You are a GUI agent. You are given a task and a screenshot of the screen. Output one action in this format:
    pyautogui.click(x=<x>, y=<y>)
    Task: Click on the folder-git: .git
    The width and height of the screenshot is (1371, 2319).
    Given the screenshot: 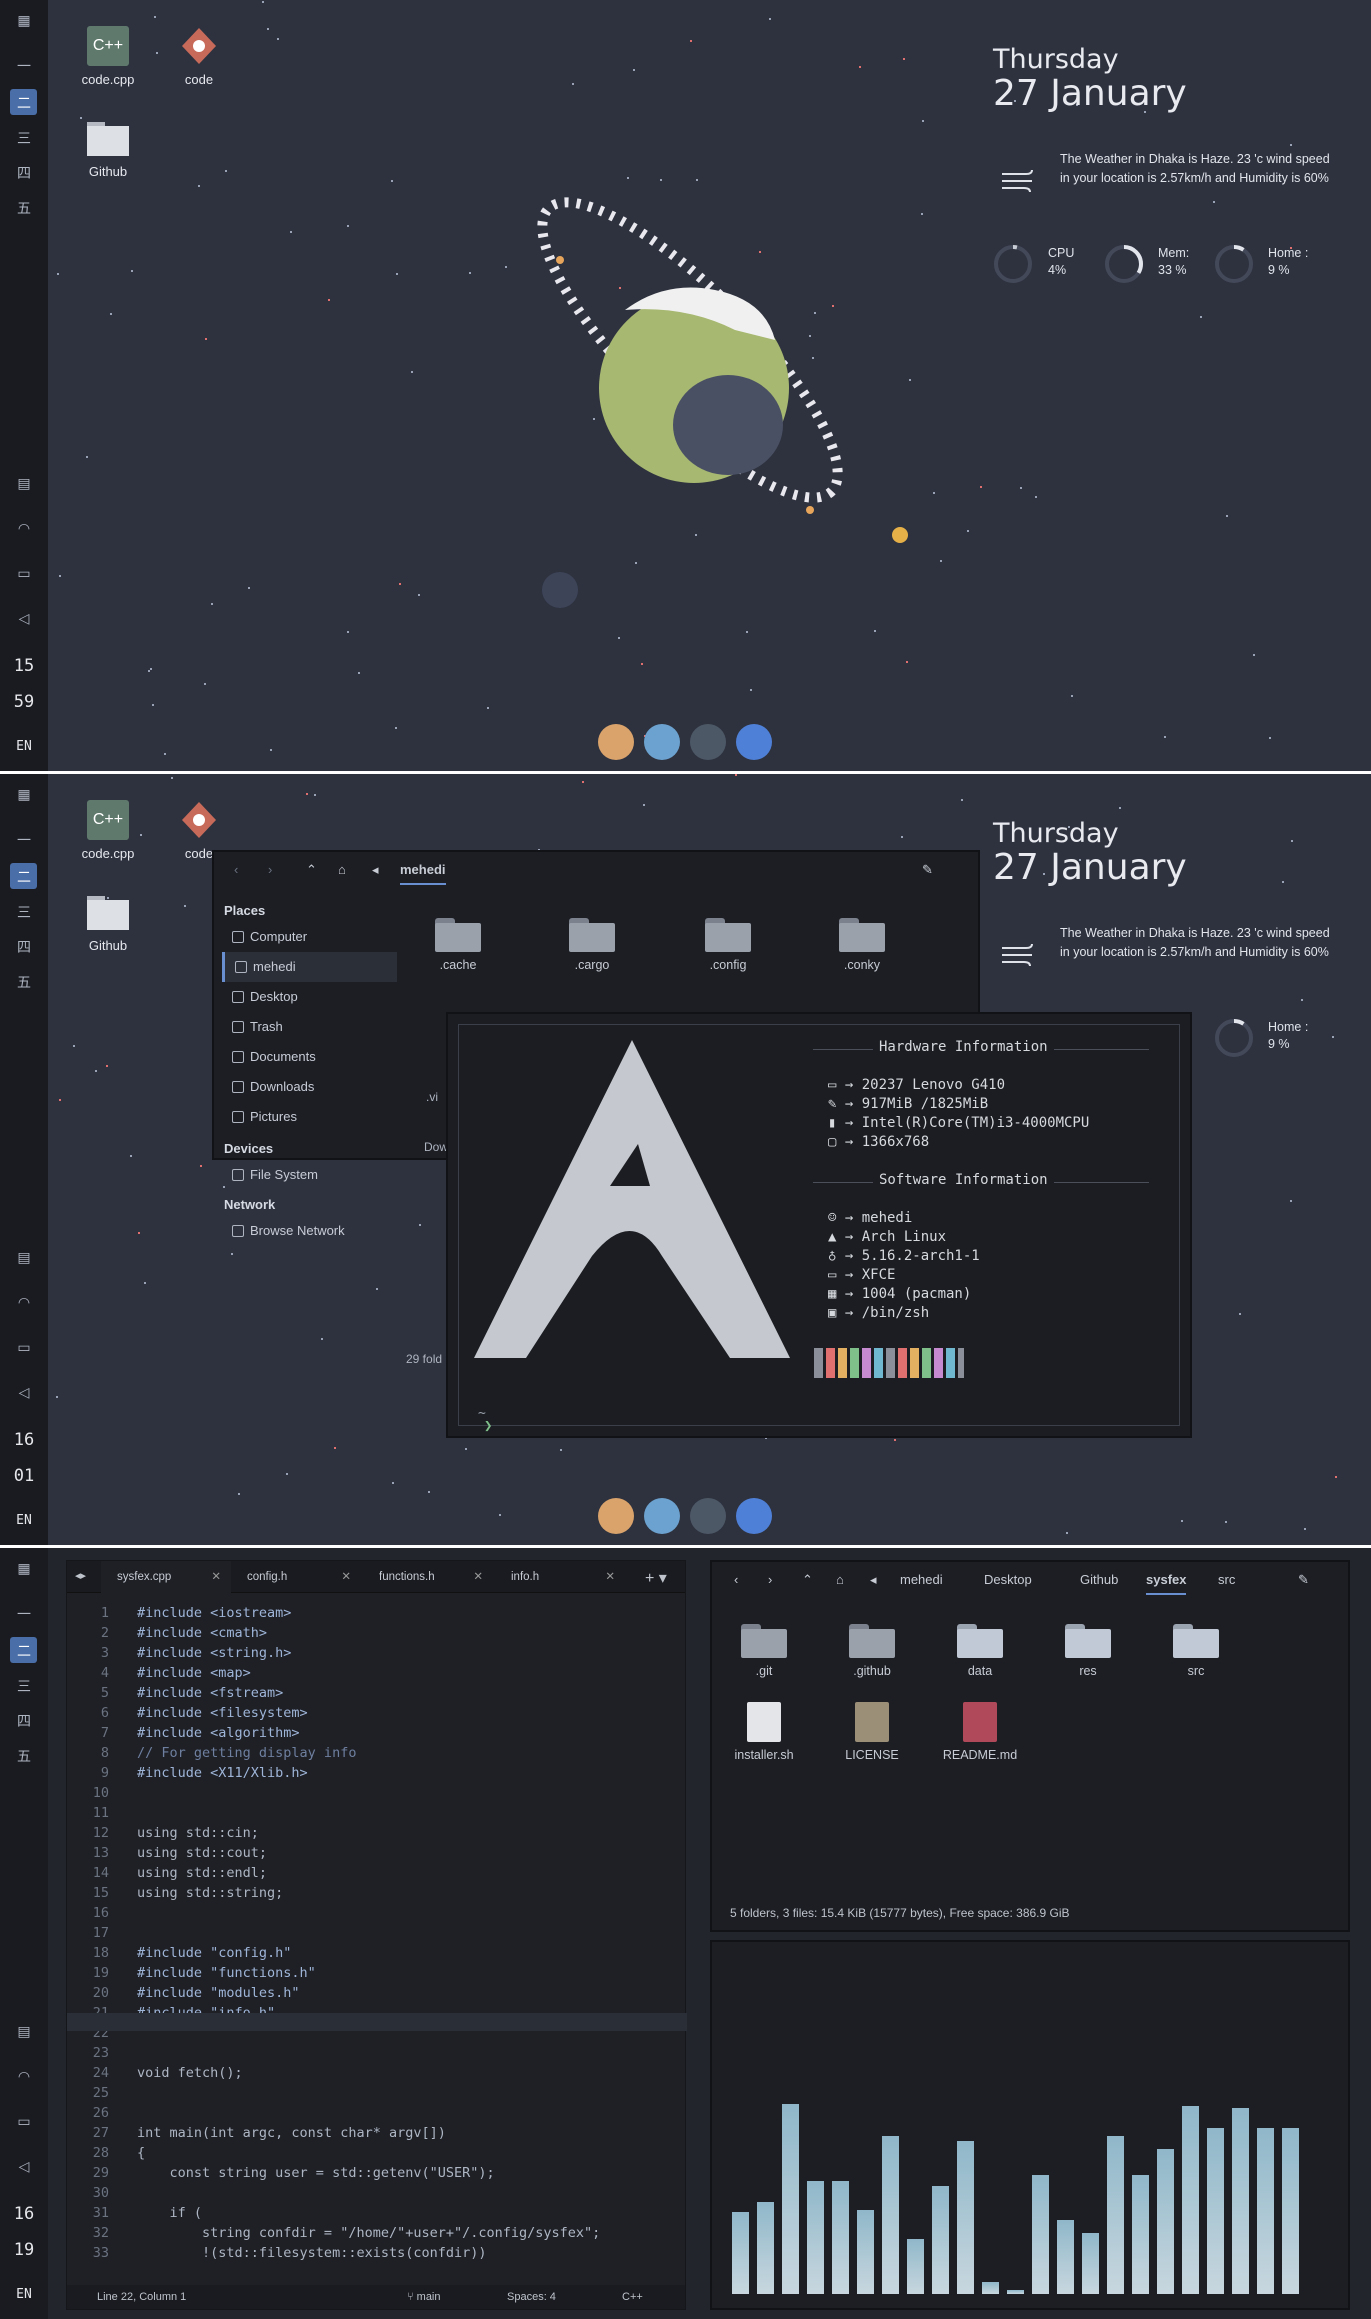 What is the action you would take?
    pyautogui.click(x=764, y=1651)
    